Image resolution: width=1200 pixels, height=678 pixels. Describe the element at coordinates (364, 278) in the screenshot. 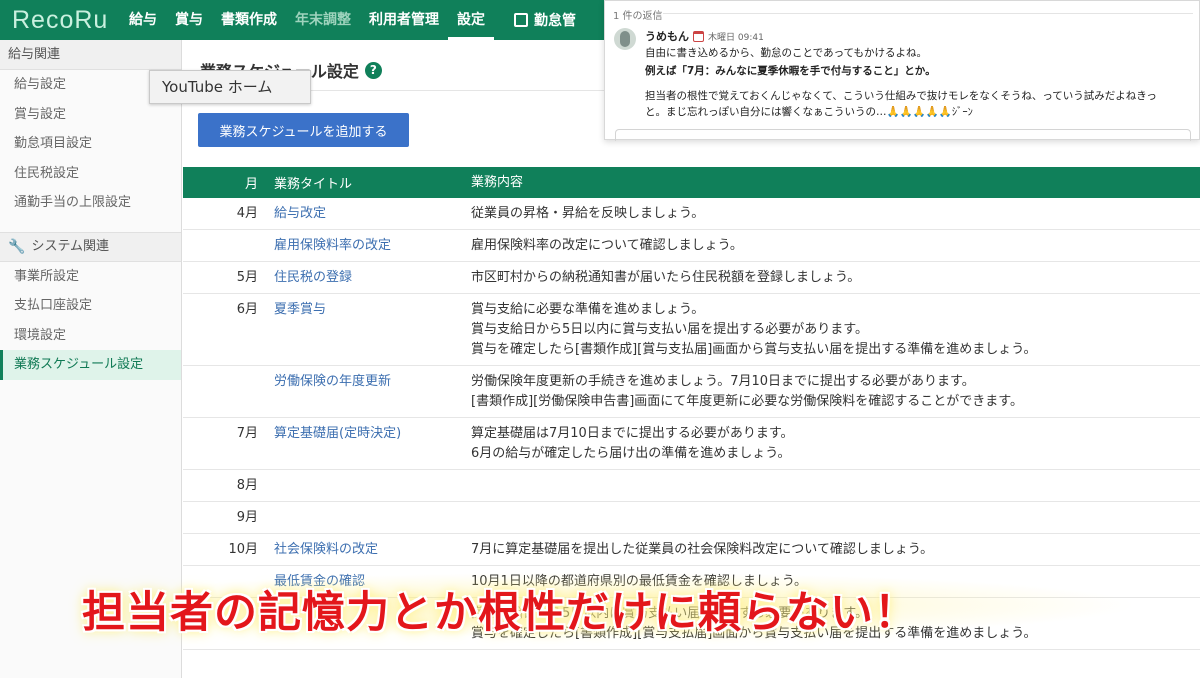

I see `cell-title-link: 住民税の登録` at that location.